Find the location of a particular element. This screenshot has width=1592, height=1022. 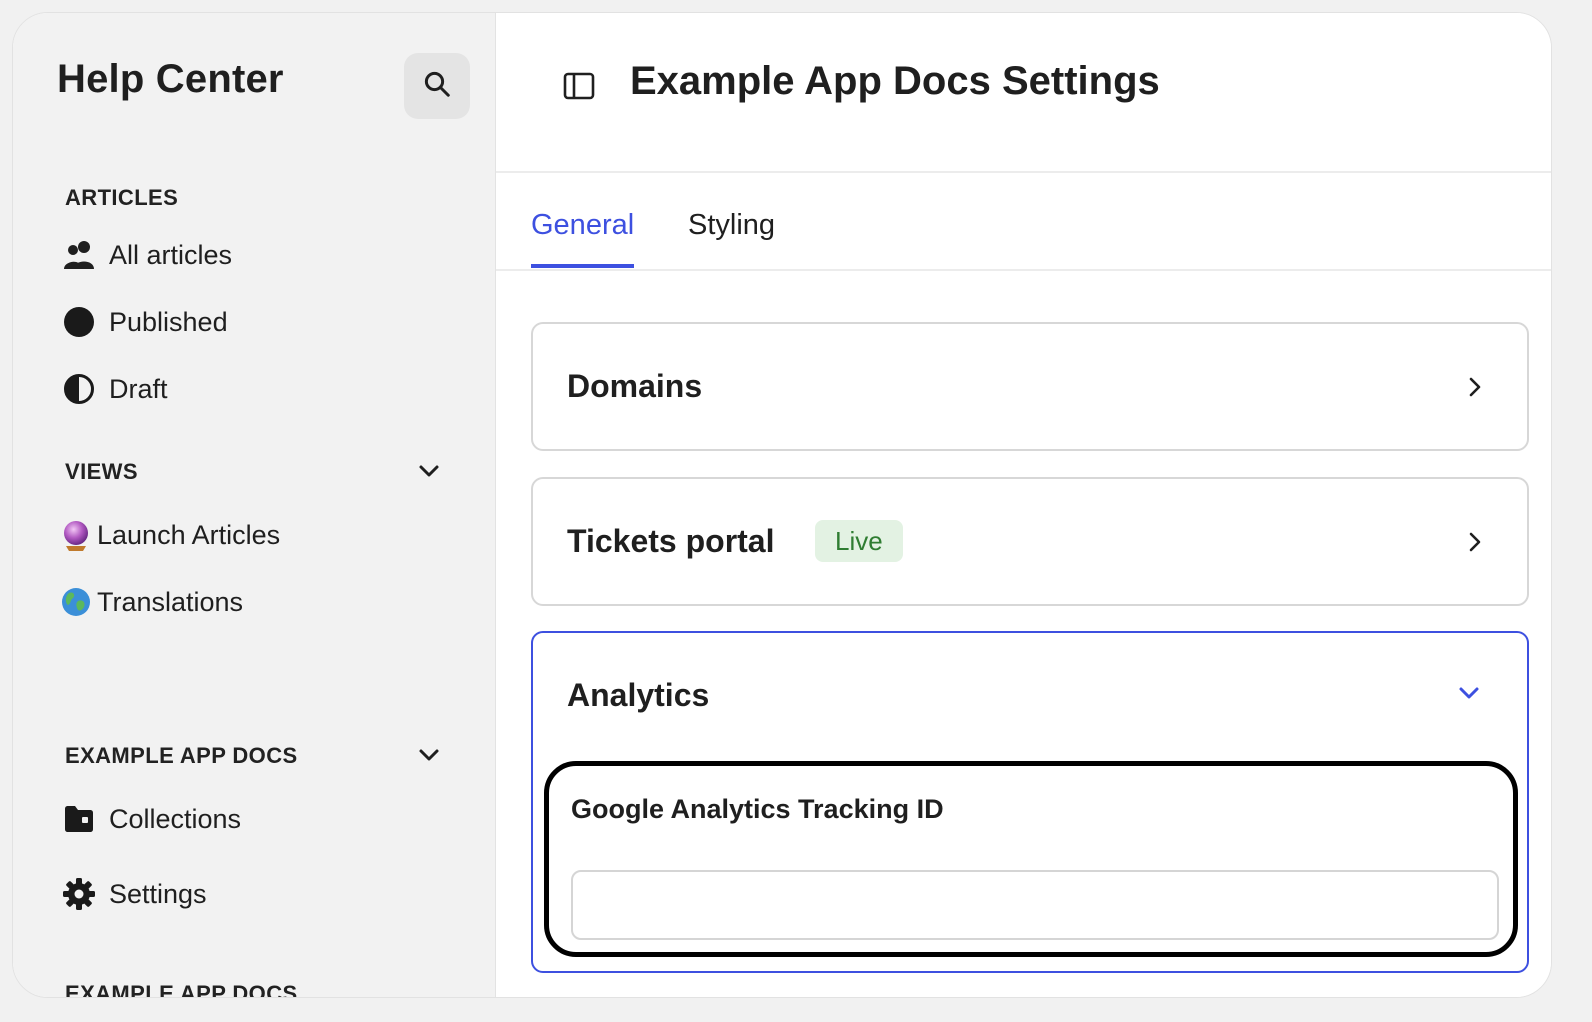

search-button is located at coordinates (437, 86).